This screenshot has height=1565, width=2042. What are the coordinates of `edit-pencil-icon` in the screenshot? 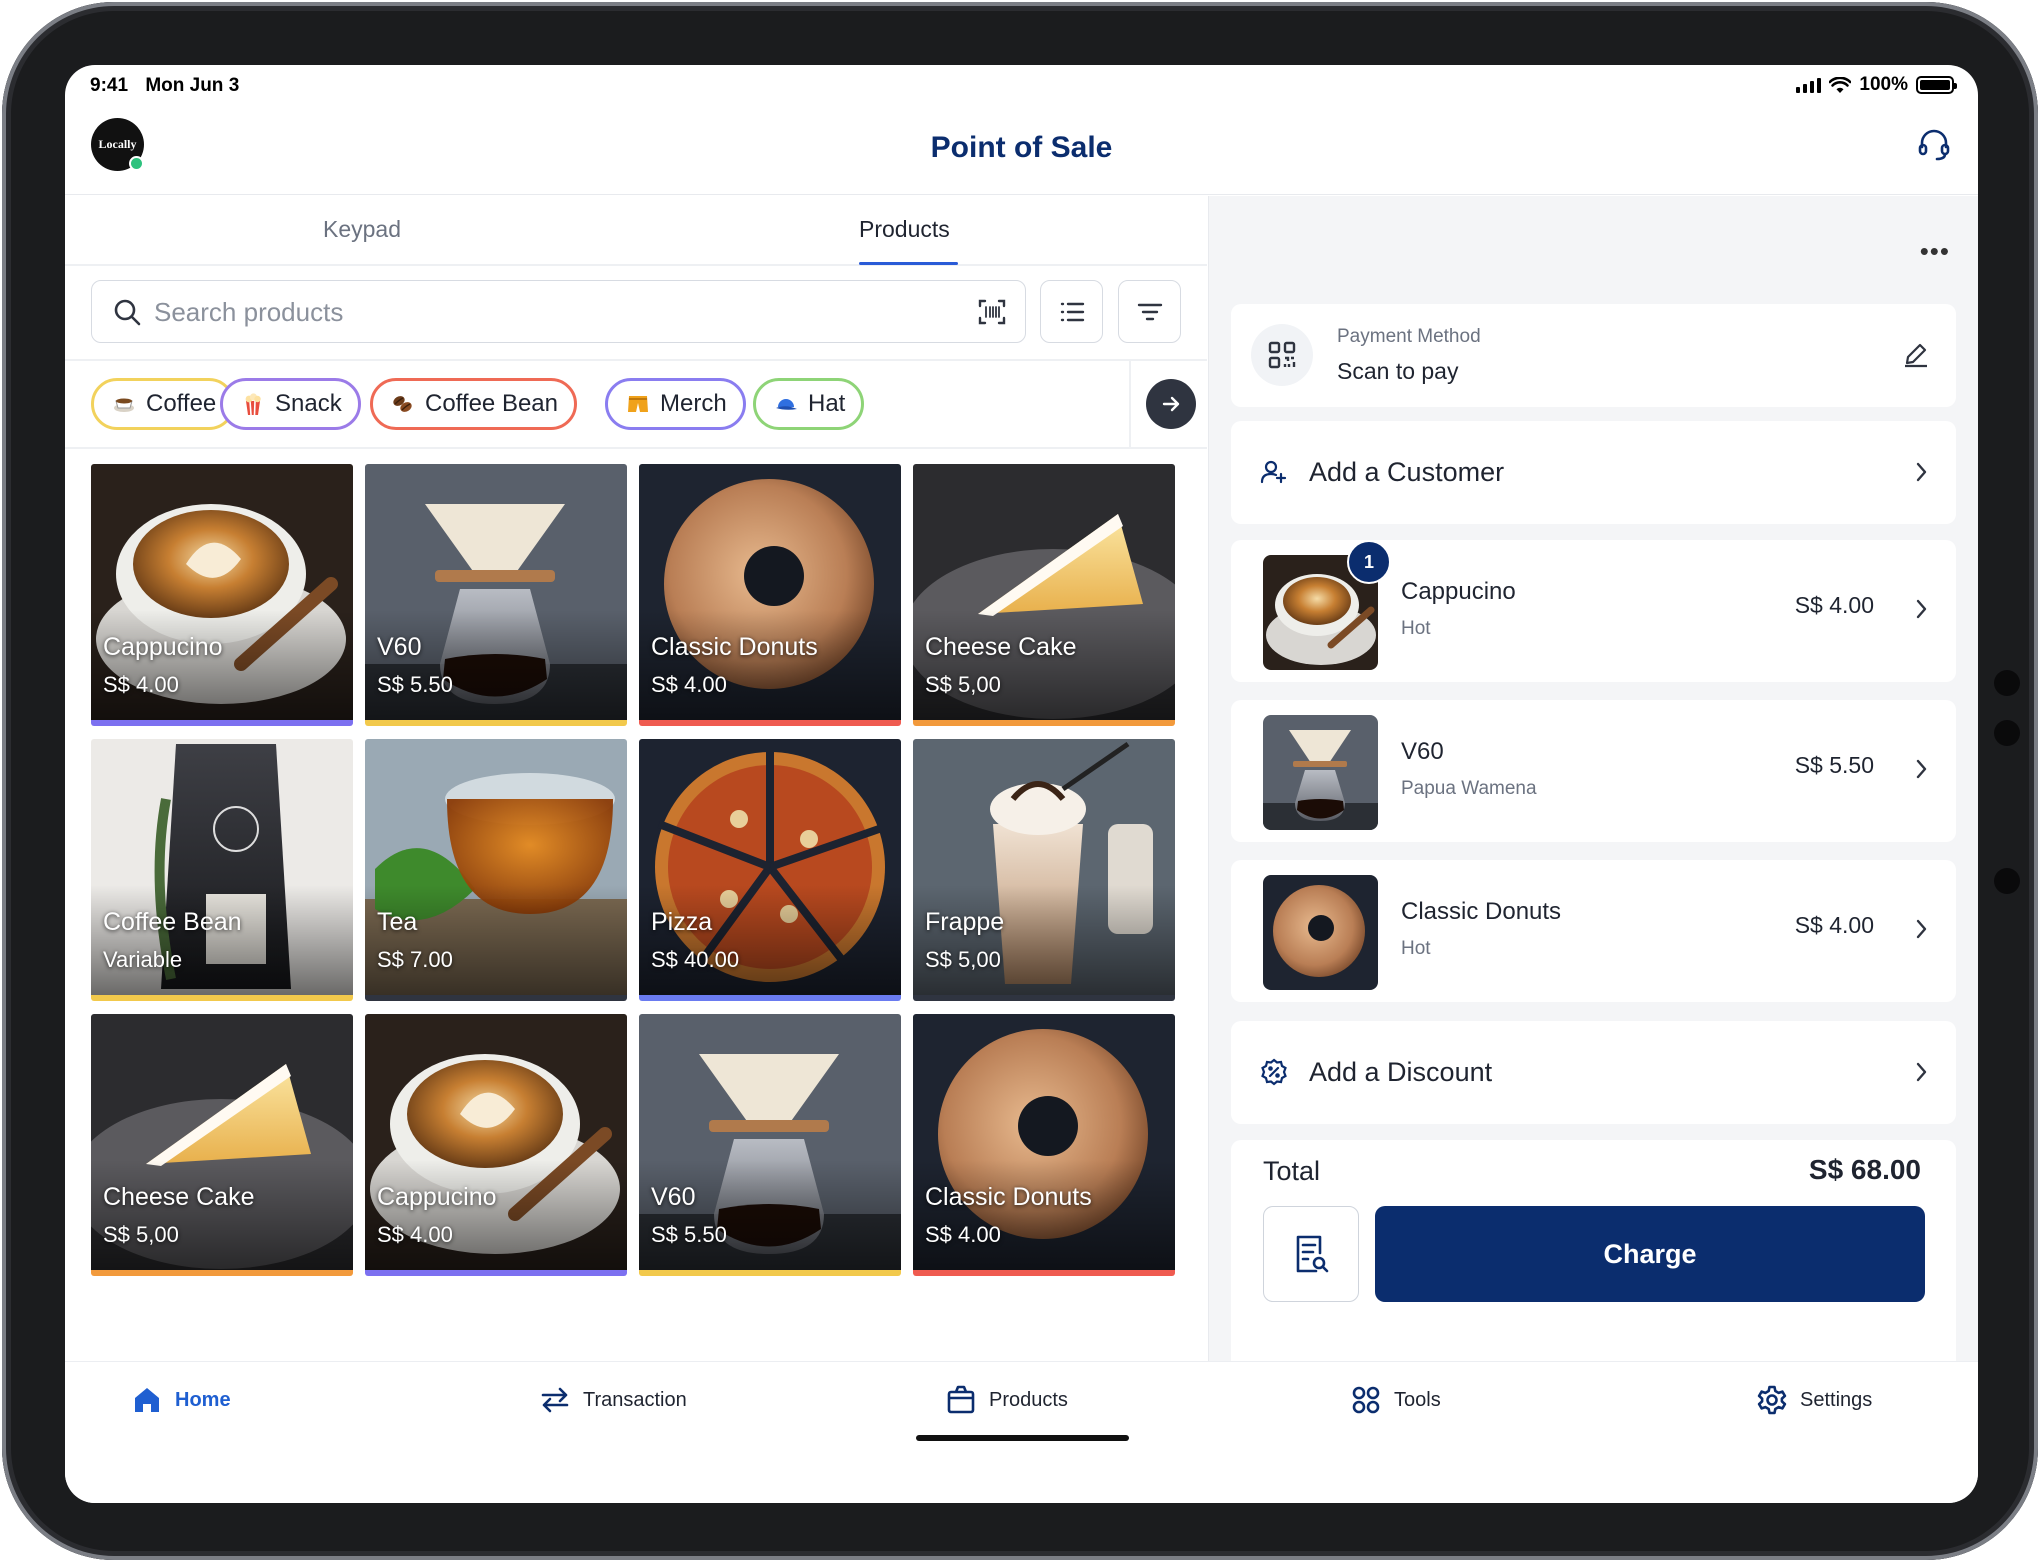 It's located at (1916, 354).